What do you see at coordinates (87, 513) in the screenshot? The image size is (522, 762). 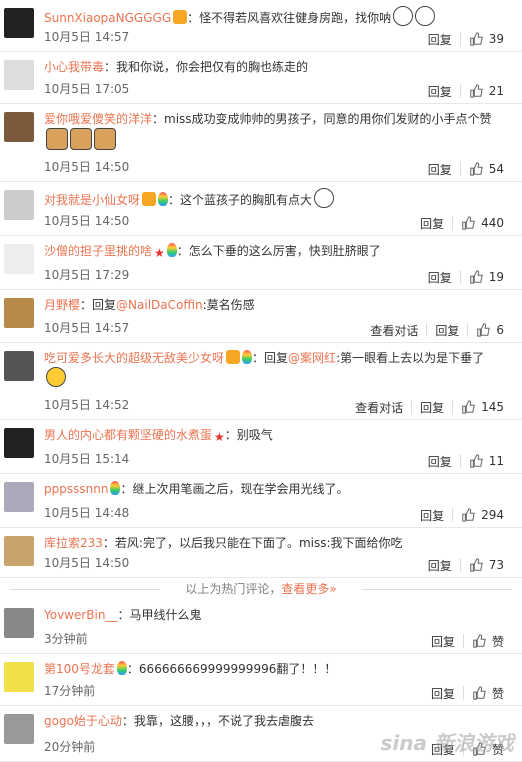 I see `timestamp: 10月5日 14:48` at bounding box center [87, 513].